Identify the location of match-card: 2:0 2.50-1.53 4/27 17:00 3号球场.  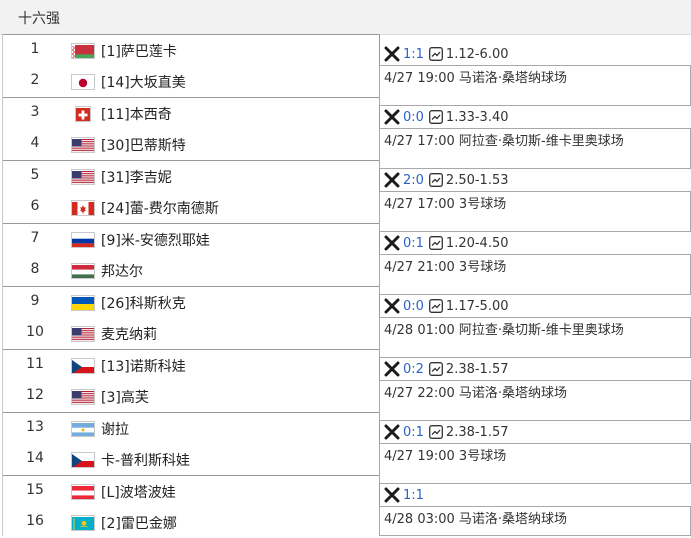
(535, 196).